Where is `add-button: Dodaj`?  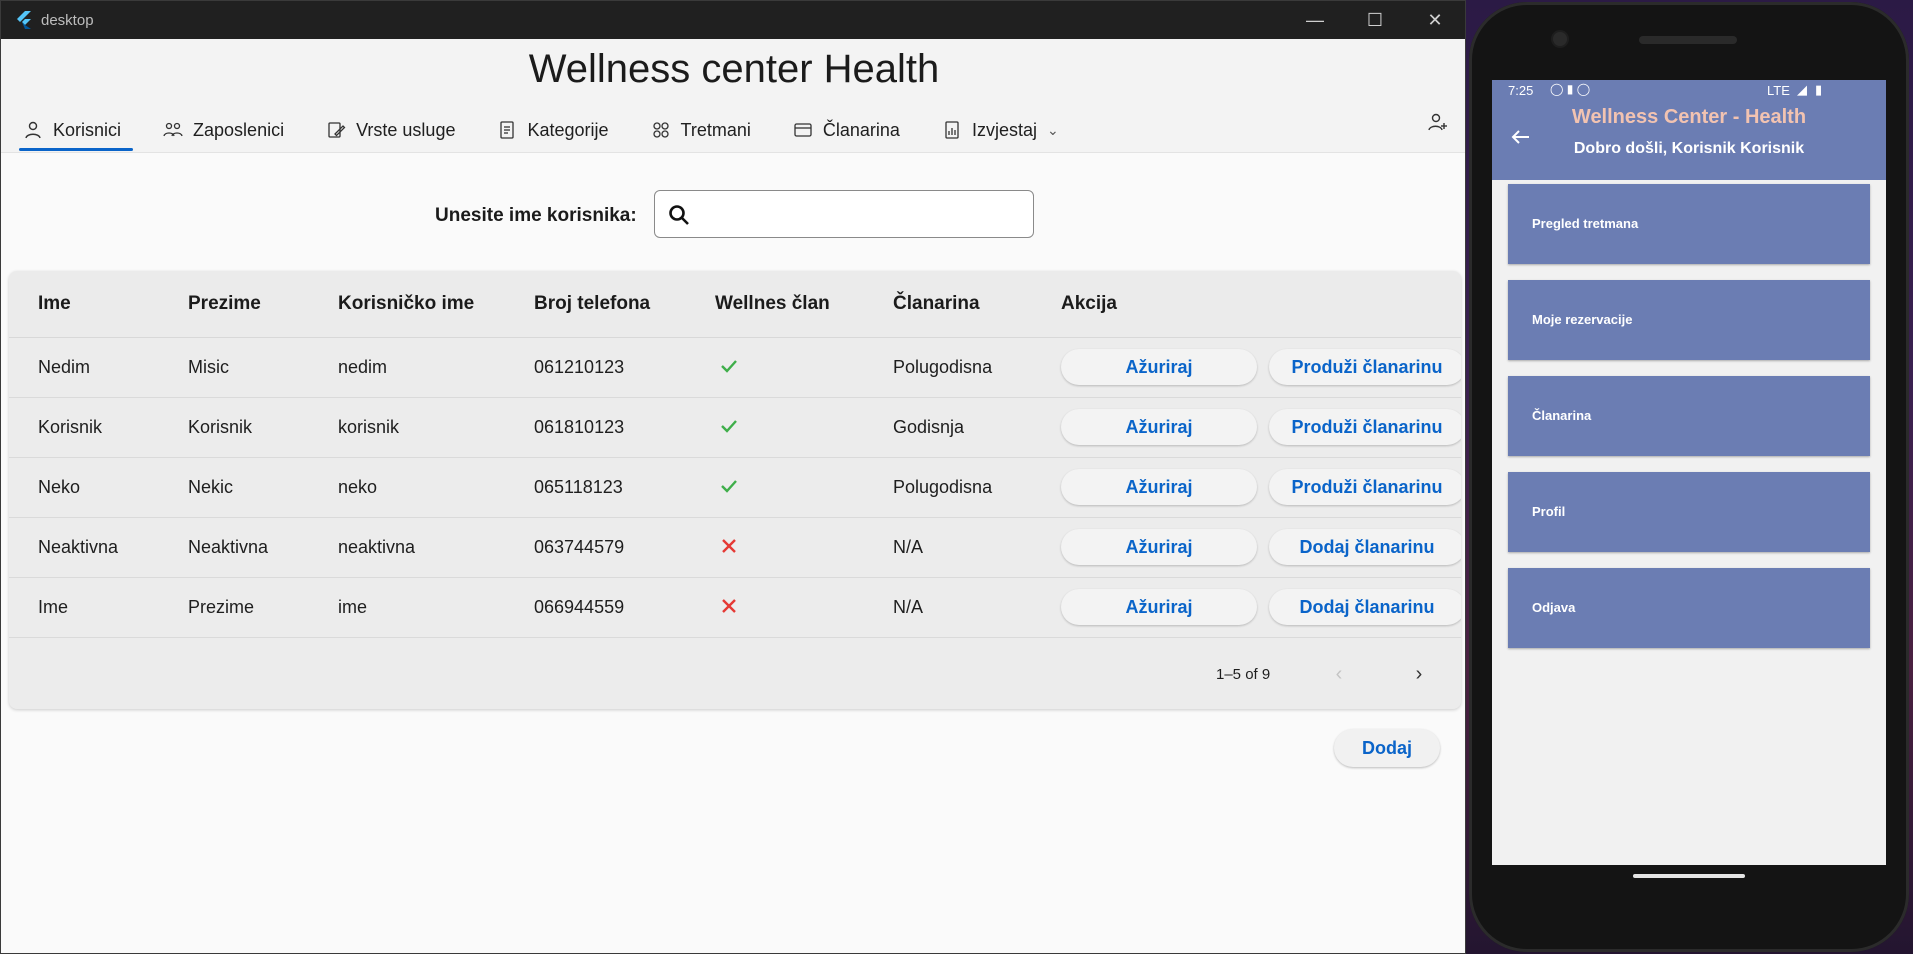
add-button: Dodaj is located at coordinates (1387, 748).